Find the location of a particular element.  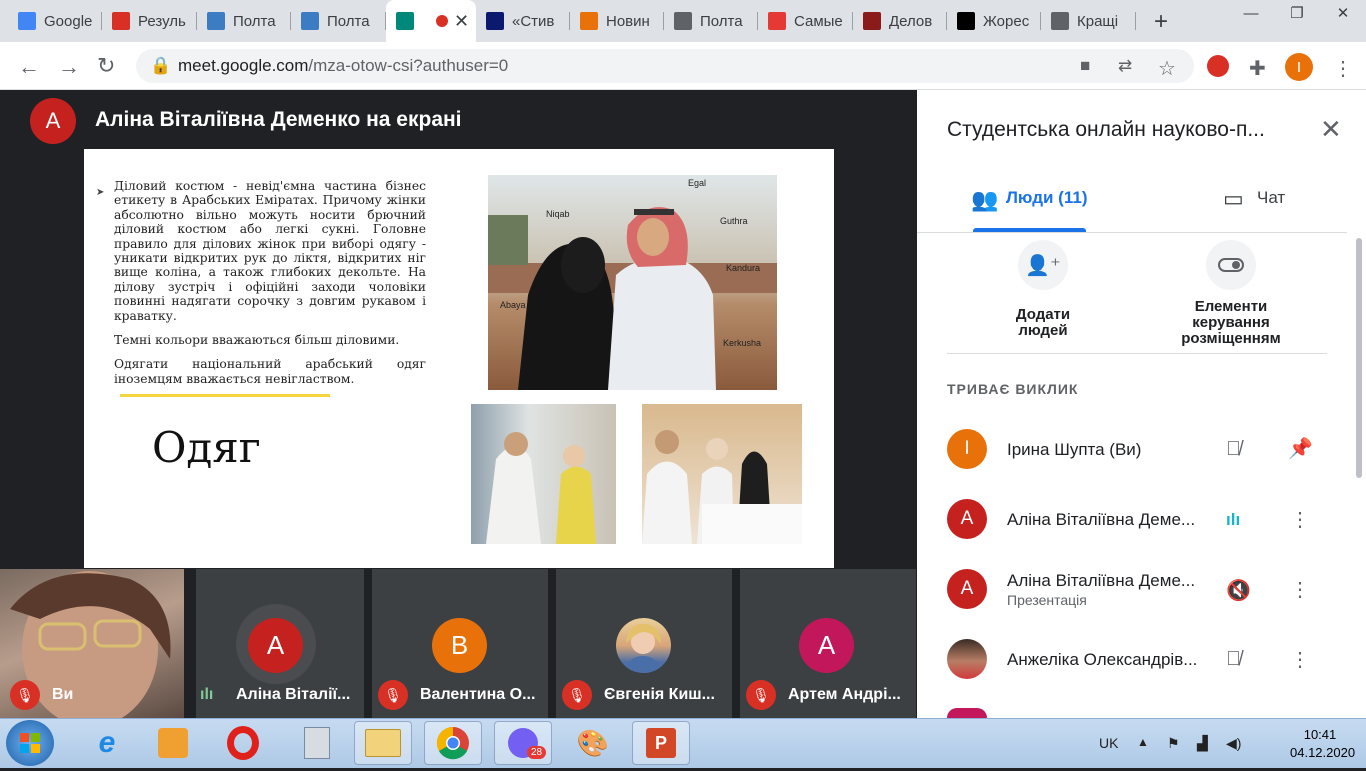

google-icon is located at coordinates (27, 21).